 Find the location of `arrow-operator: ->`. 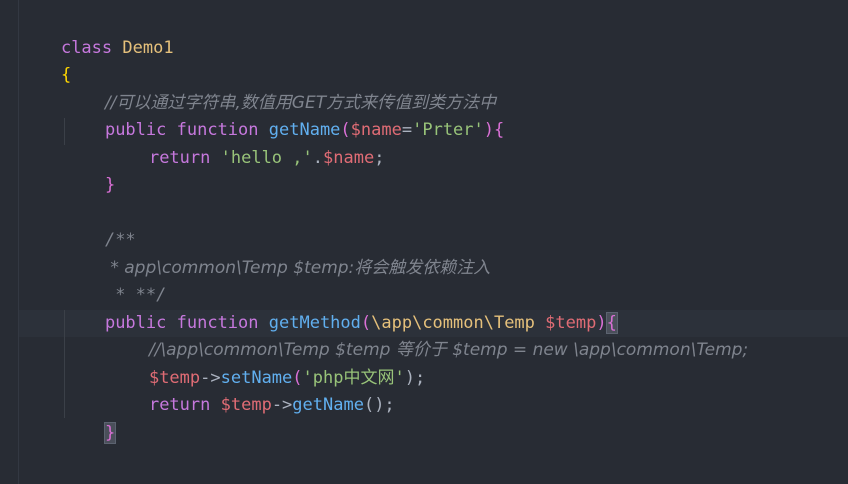

arrow-operator: -> is located at coordinates (282, 405).